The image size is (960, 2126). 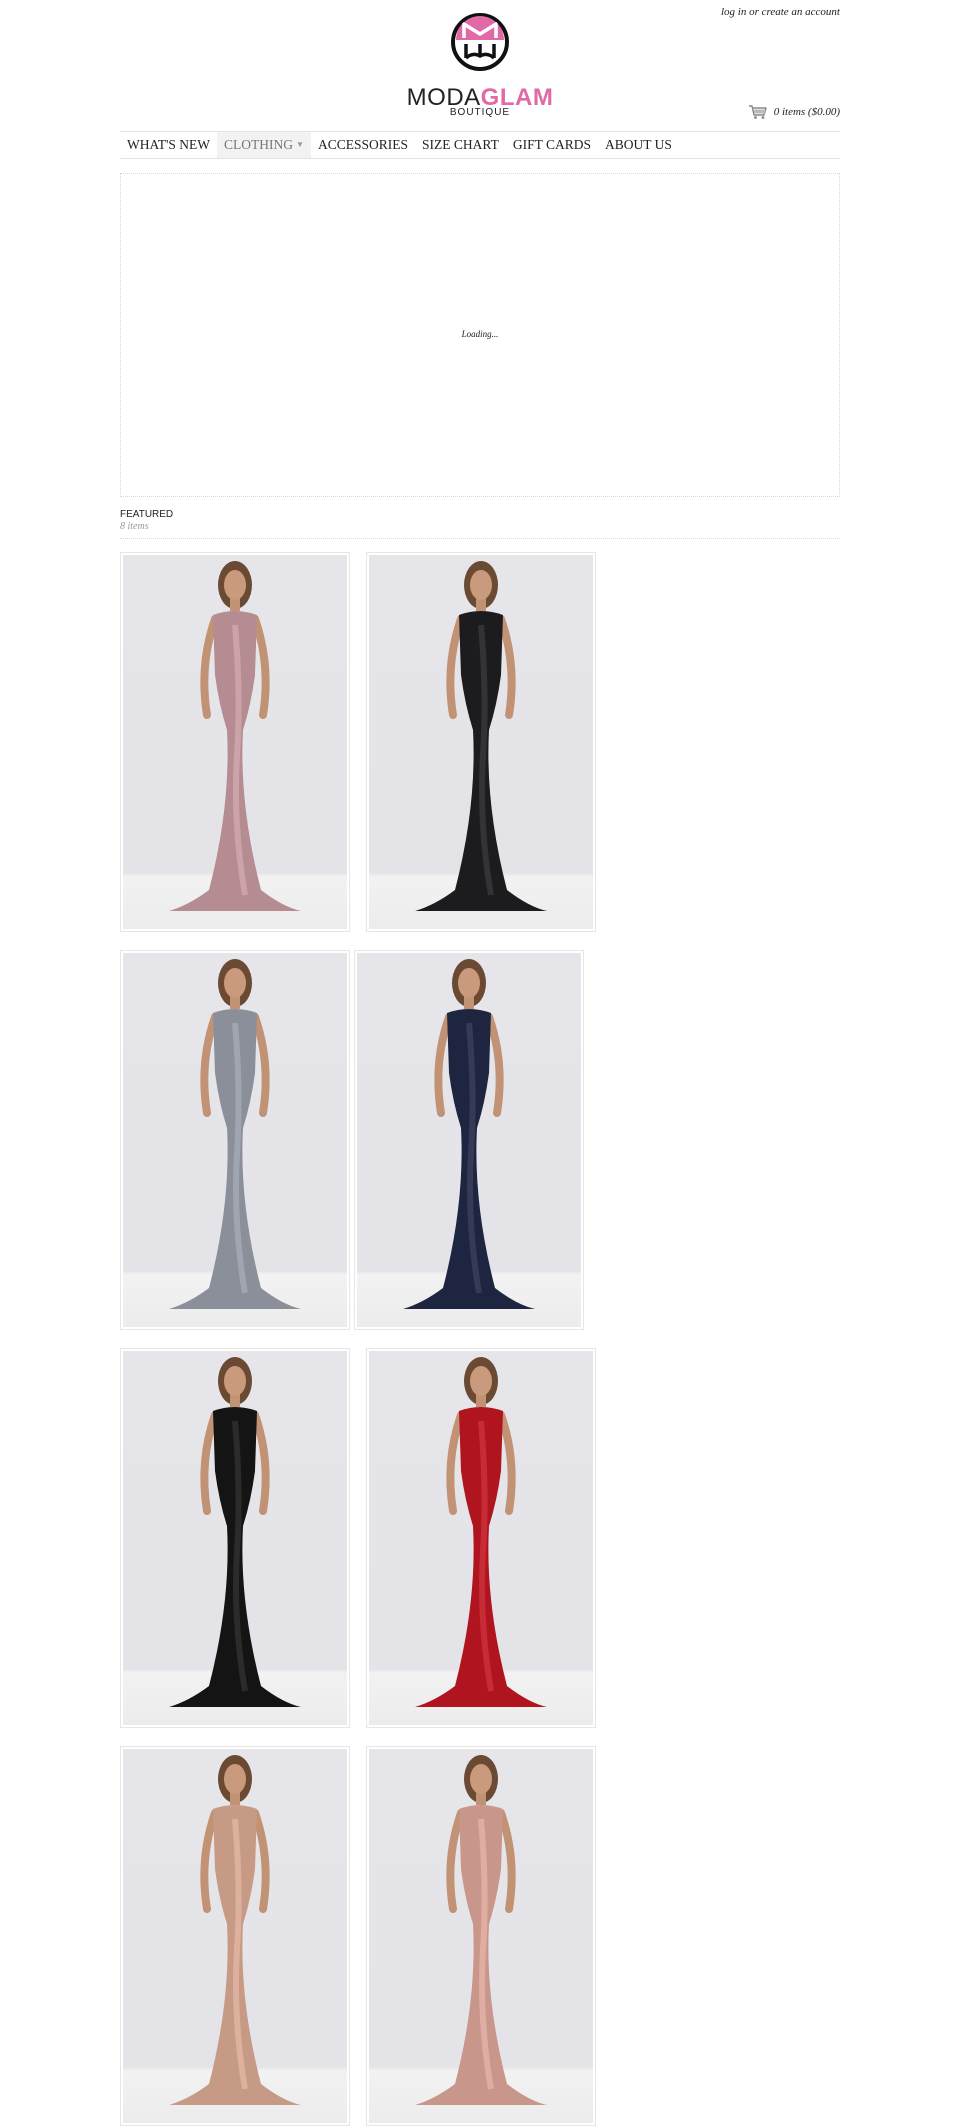 I want to click on nav-label: WHAT'S NEW, so click(x=169, y=144).